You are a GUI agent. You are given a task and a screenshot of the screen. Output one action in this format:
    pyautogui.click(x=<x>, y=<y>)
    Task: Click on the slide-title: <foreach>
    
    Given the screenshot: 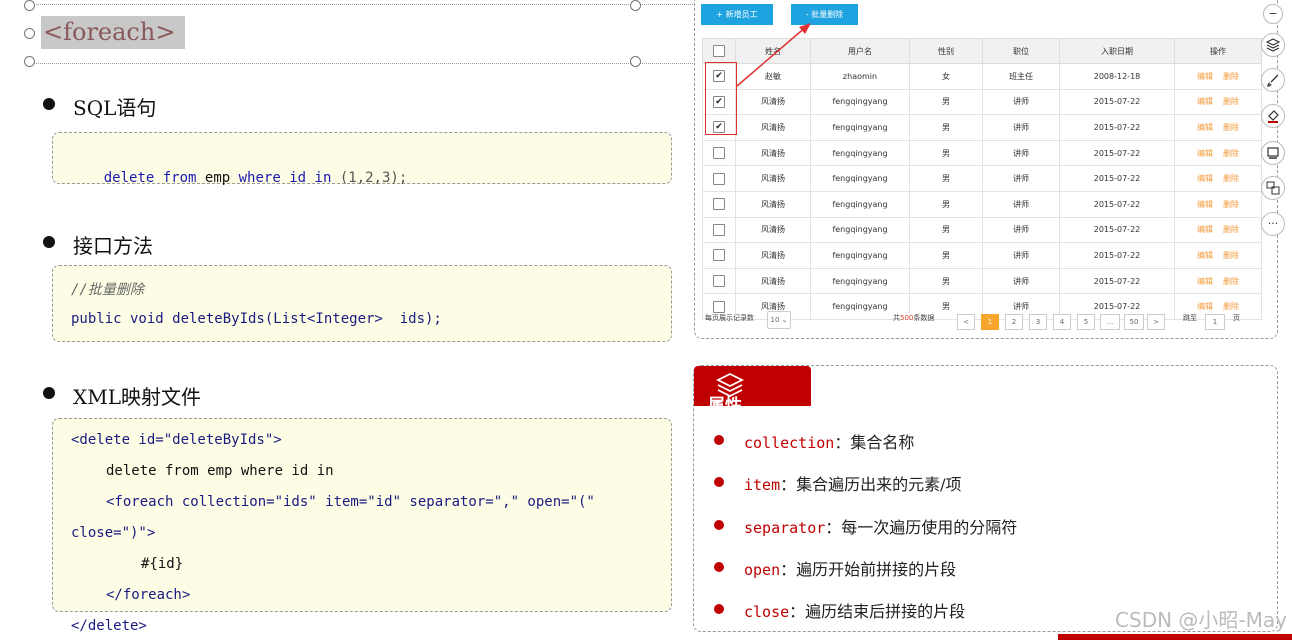 What is the action you would take?
    pyautogui.click(x=113, y=32)
    